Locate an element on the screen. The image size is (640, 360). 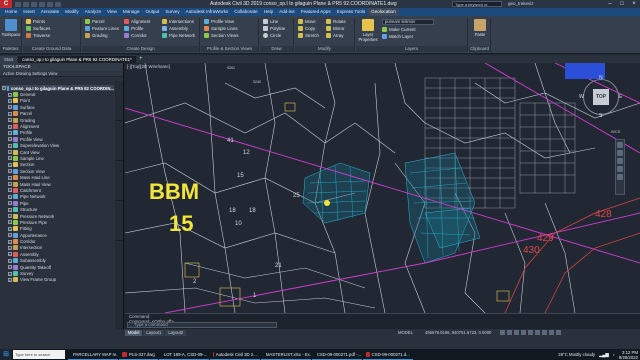
intersections-button: Intersections is located at coordinates (181, 21).